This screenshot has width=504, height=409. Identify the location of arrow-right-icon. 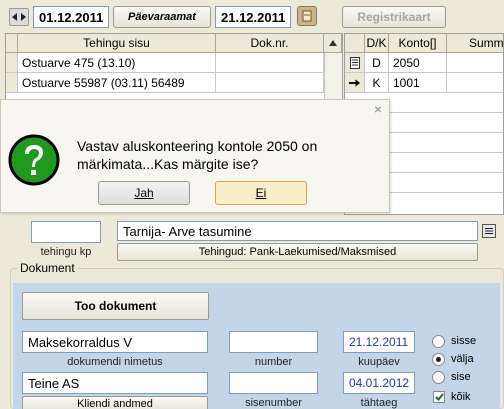
(354, 82).